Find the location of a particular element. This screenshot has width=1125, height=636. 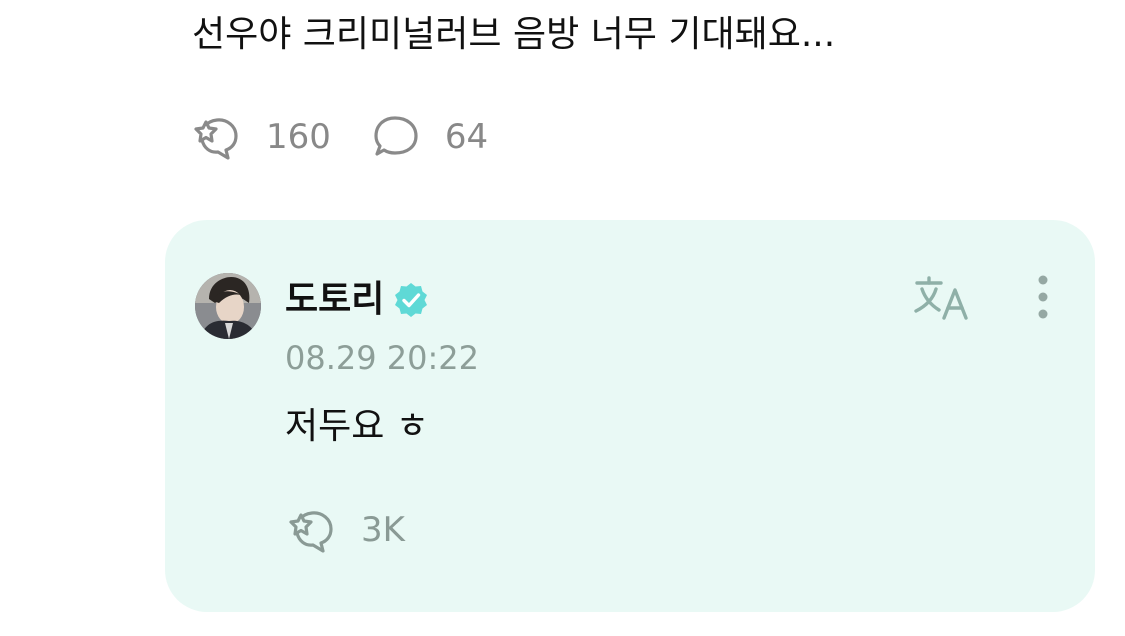

translate-icon is located at coordinates (942, 302).